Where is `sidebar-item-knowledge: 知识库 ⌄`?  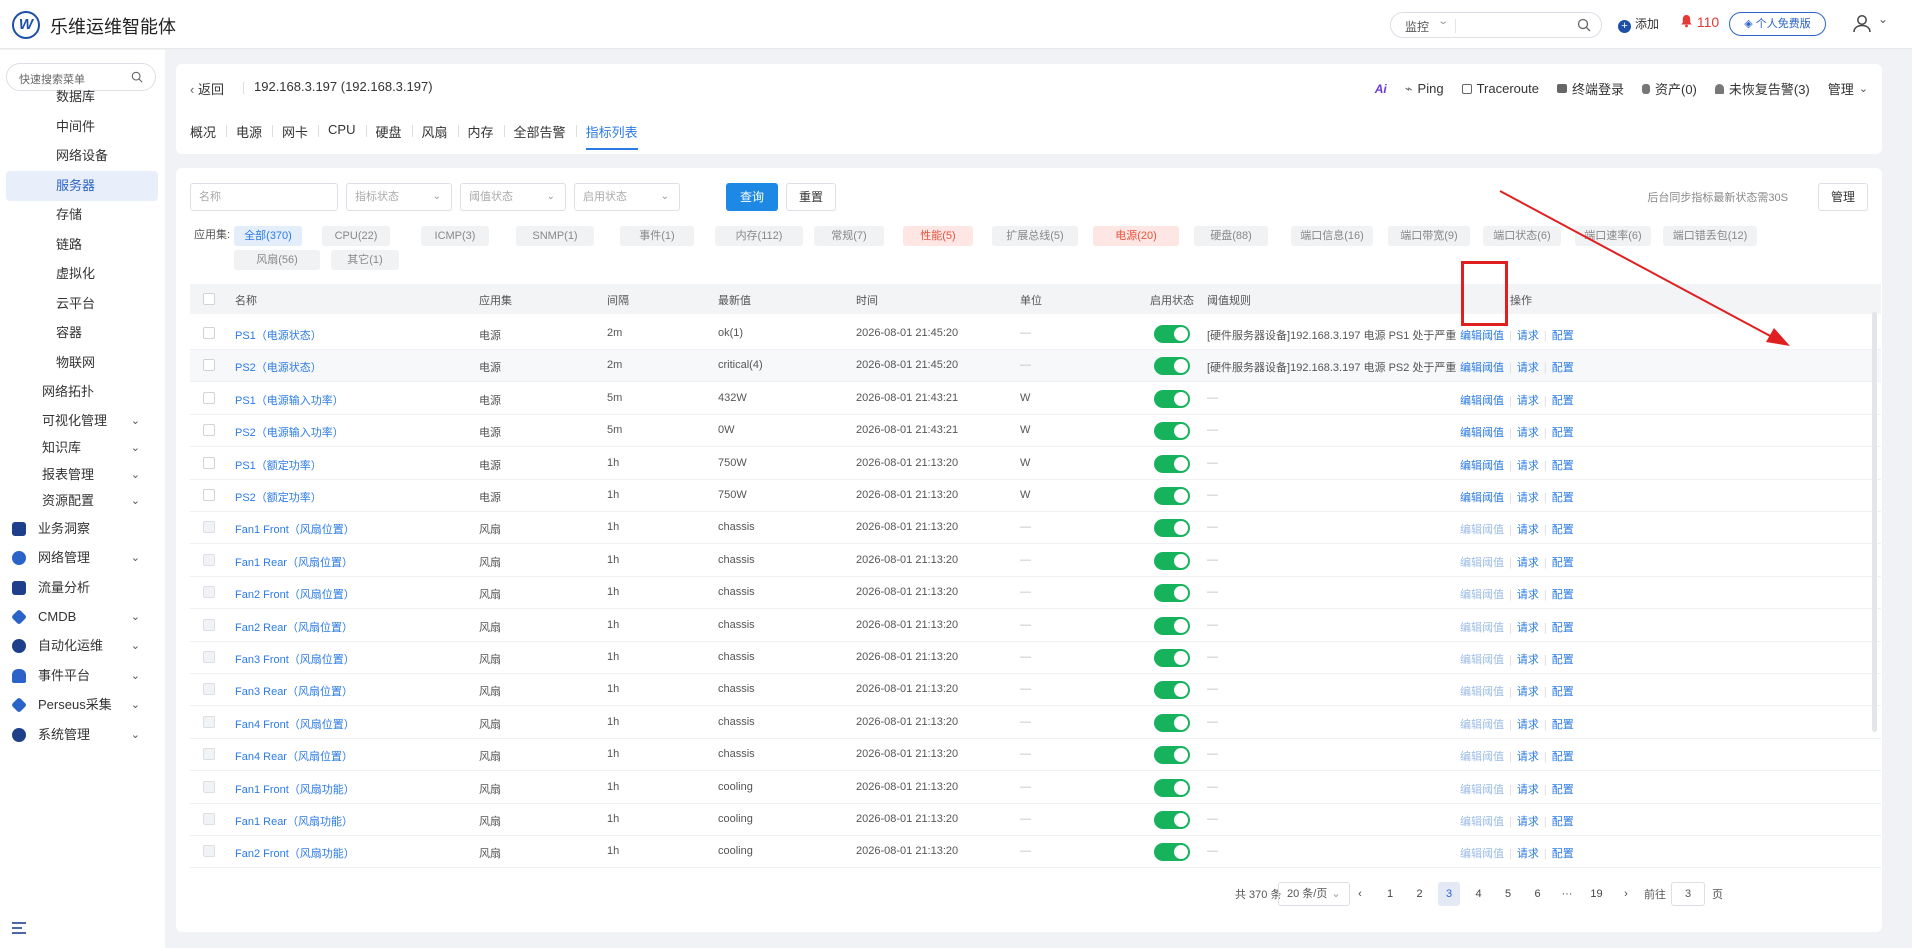
sidebar-item-knowledge: 知识库 ⌄ is located at coordinates (82, 448).